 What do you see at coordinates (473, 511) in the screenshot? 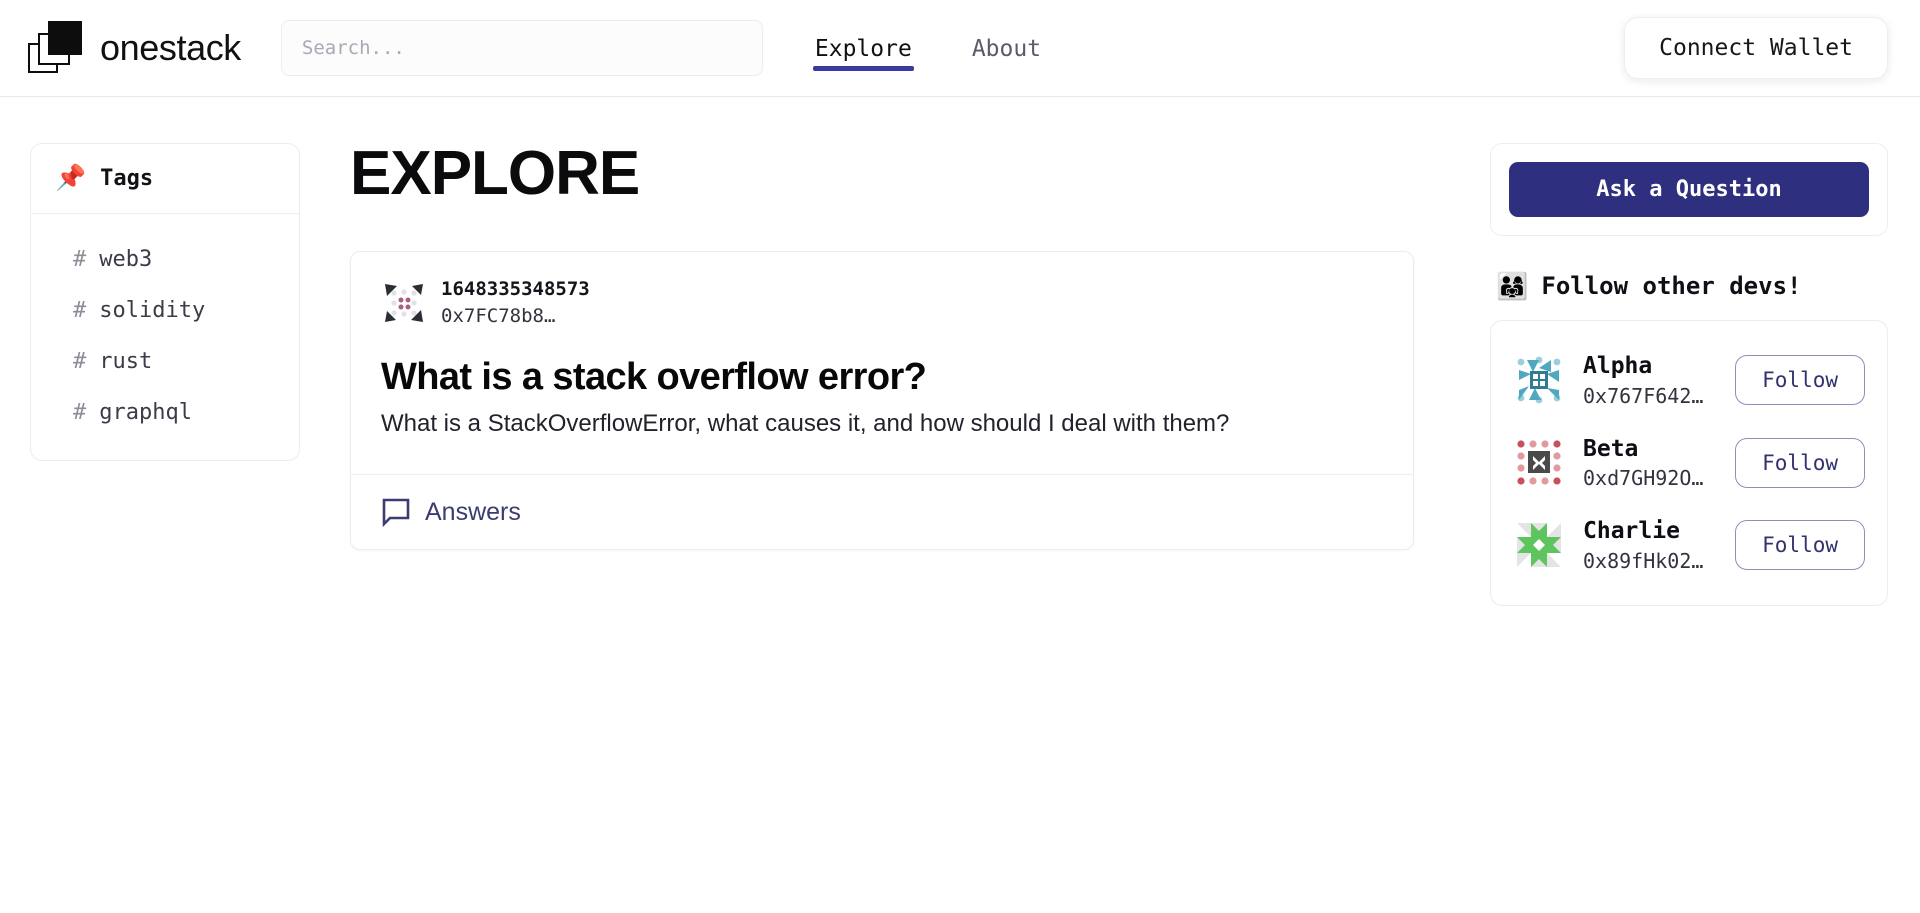
I see `answers-label: Answers` at bounding box center [473, 511].